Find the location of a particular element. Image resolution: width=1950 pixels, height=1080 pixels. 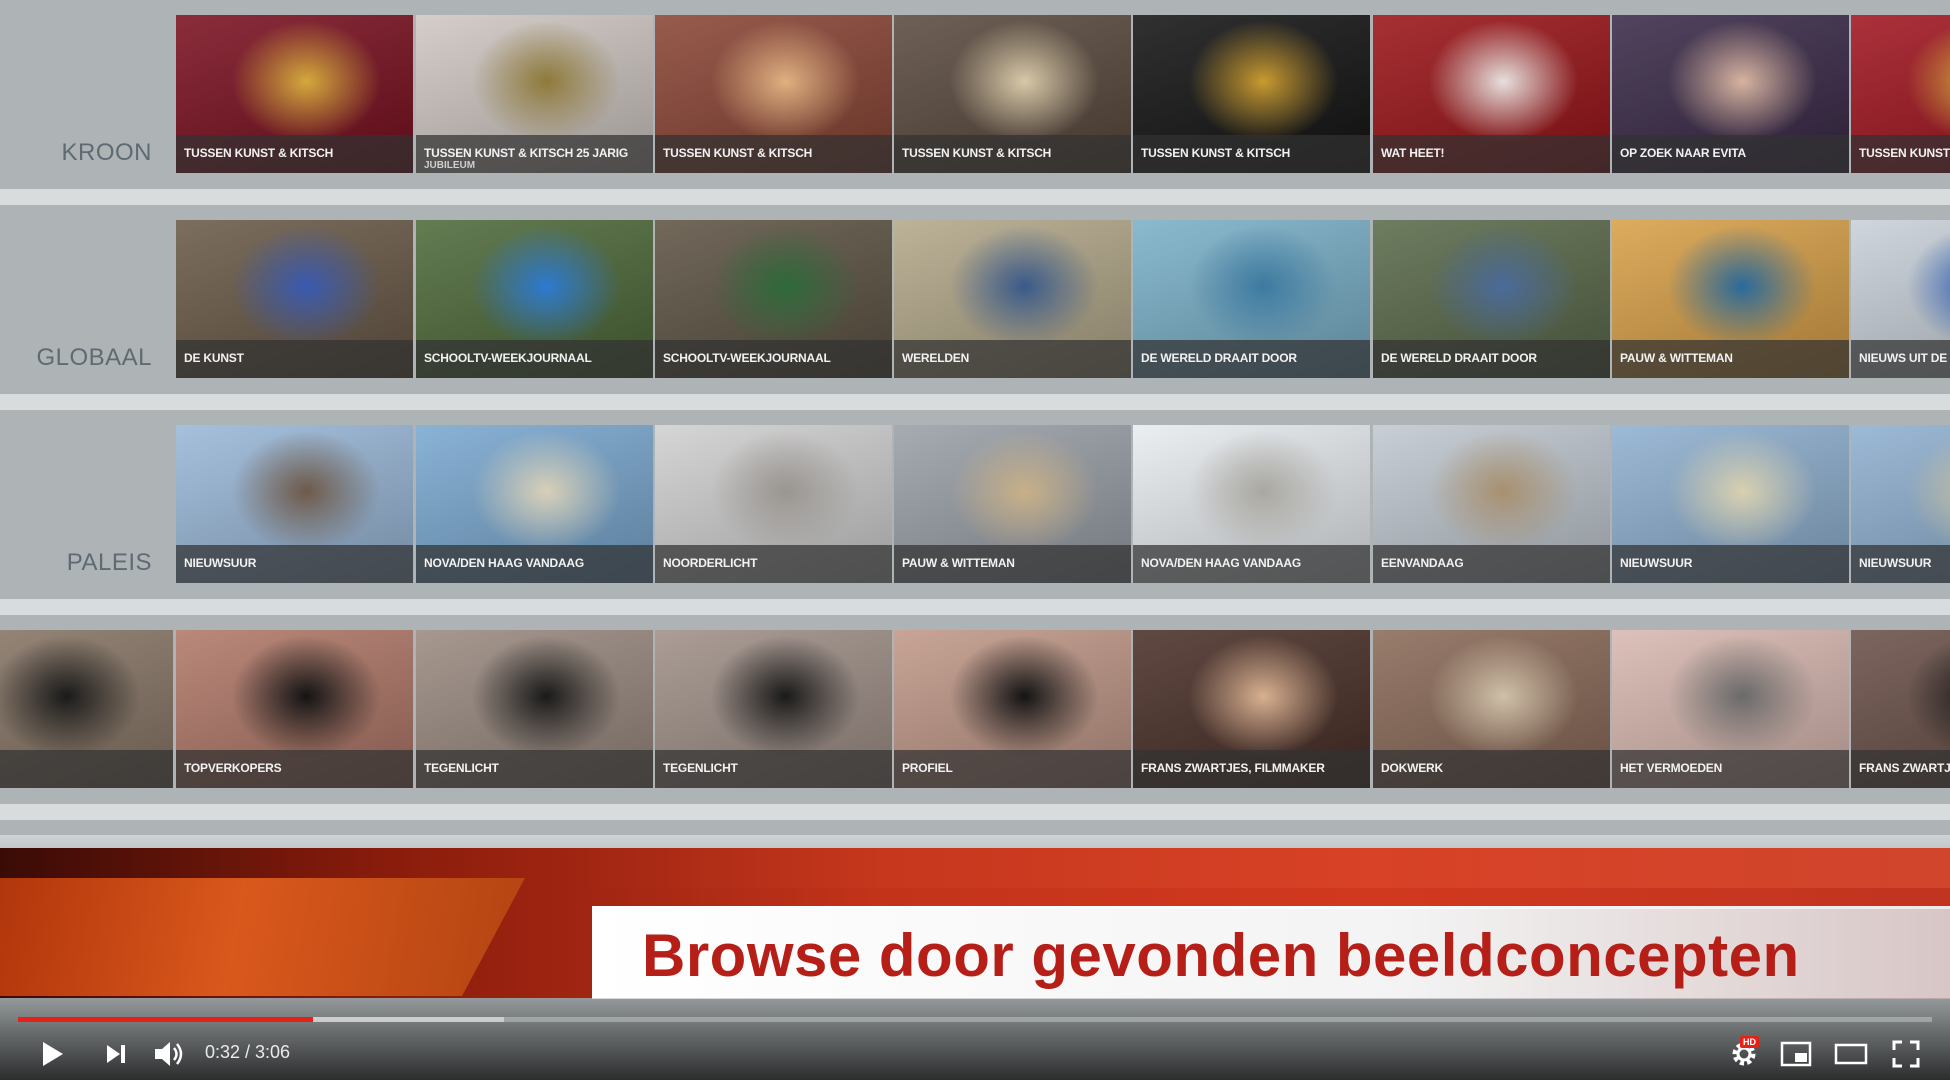

program-title: TUSSEN KUNST & K is located at coordinates (1904, 153).